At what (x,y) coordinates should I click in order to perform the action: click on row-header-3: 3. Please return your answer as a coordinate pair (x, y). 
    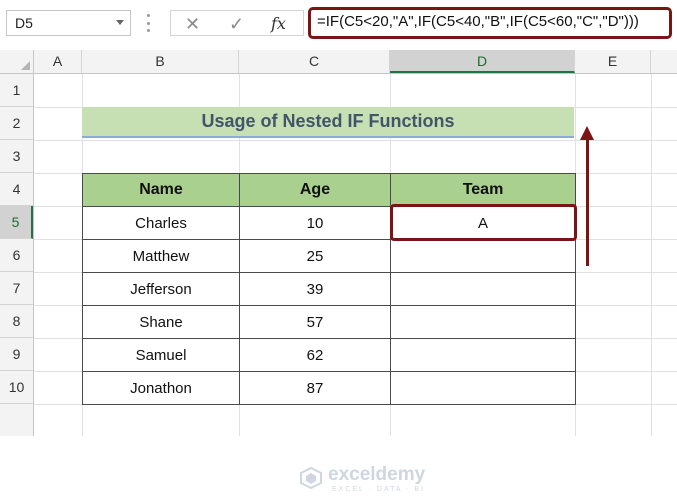
    Looking at the image, I should click on (16, 156).